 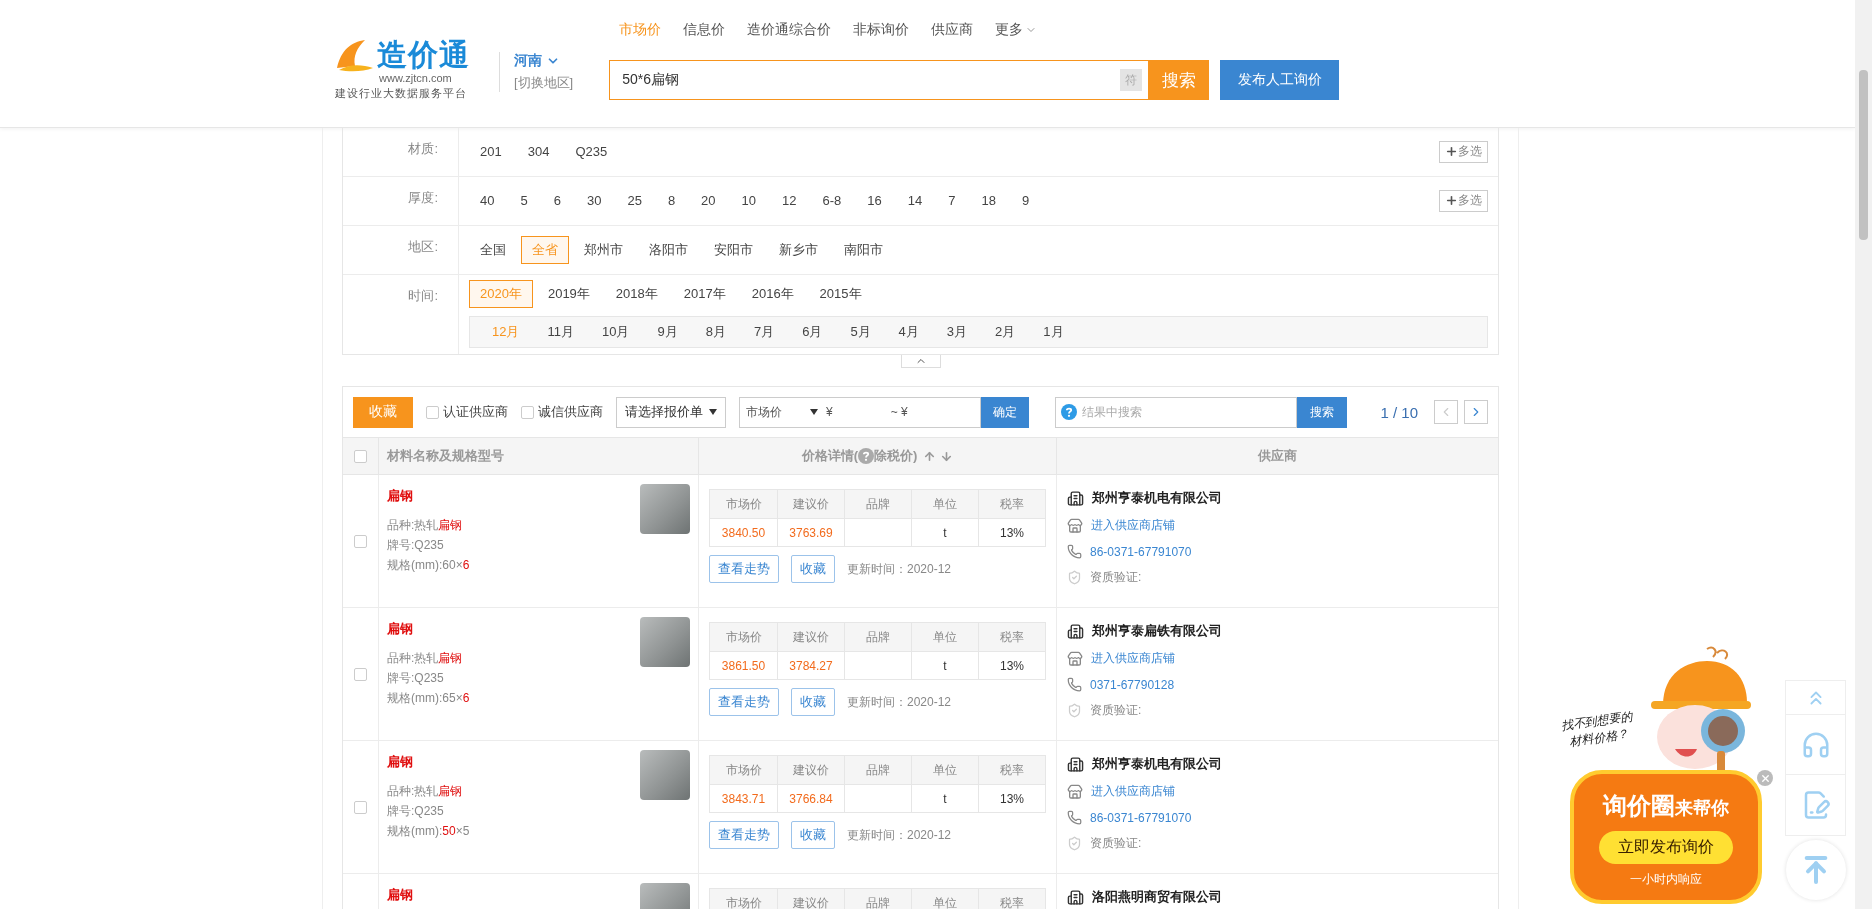 I want to click on collapse-button, so click(x=920, y=361).